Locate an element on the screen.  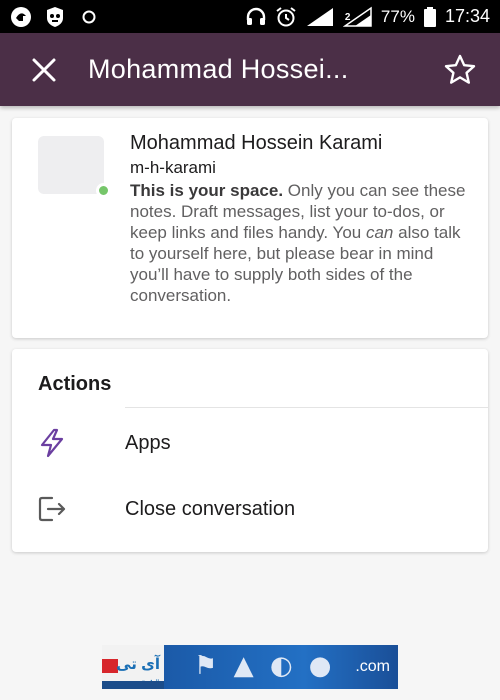
app-notification-icon is located at coordinates (21, 17).